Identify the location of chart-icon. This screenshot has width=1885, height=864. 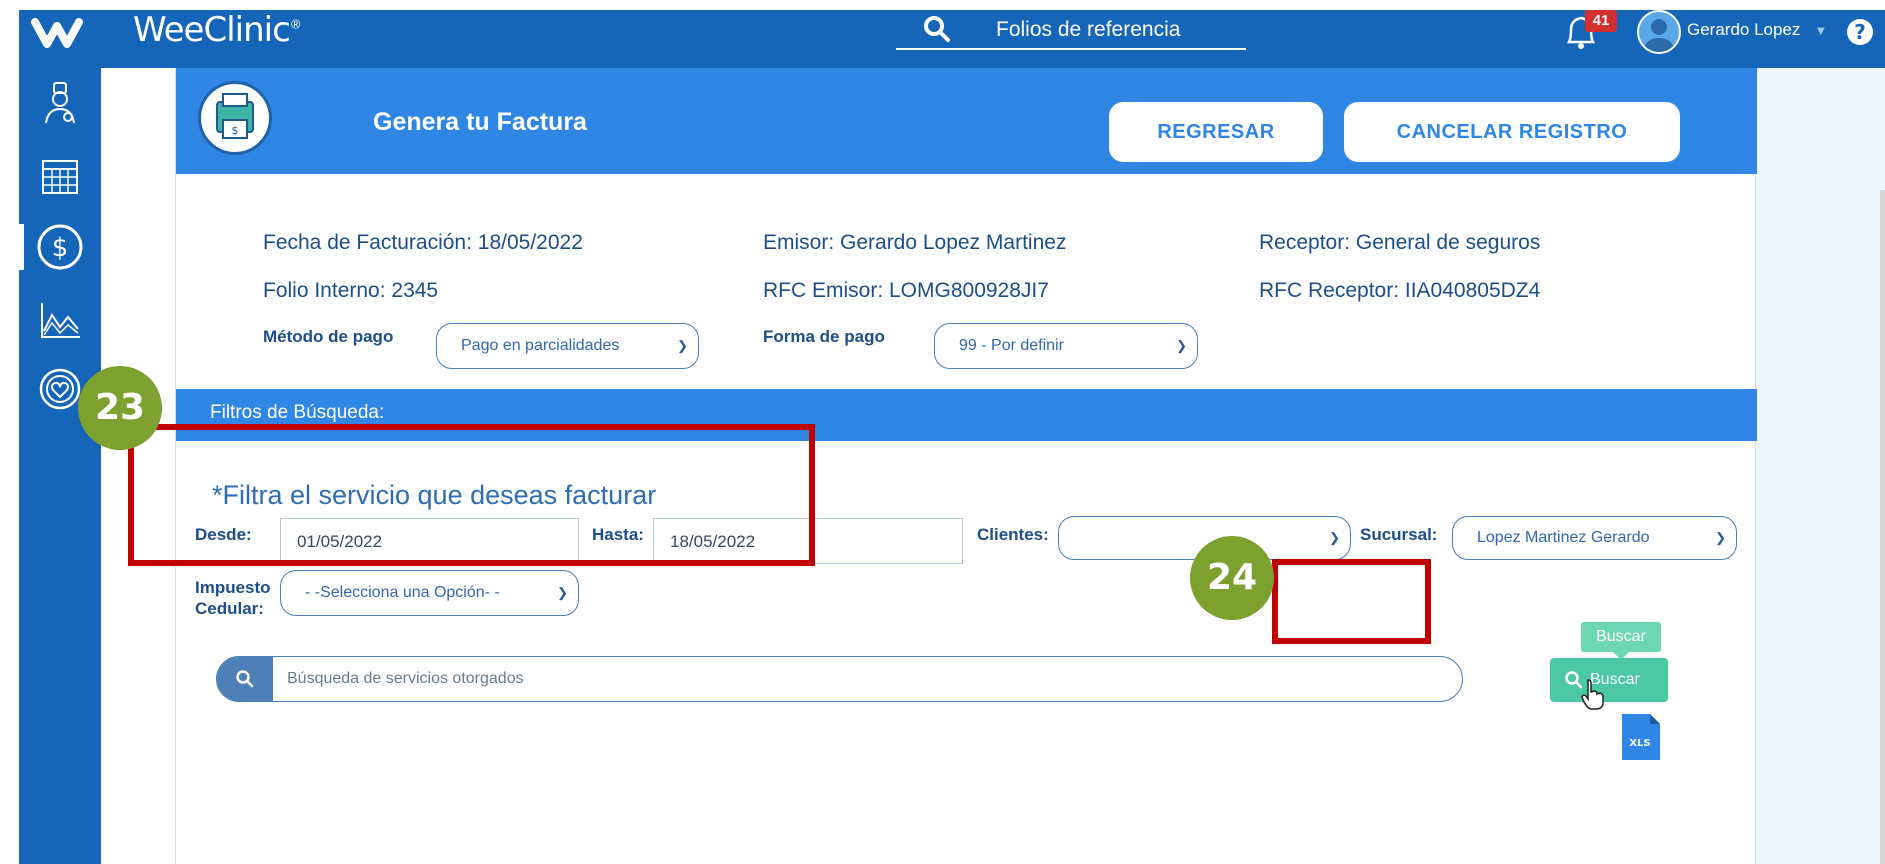
(60, 320).